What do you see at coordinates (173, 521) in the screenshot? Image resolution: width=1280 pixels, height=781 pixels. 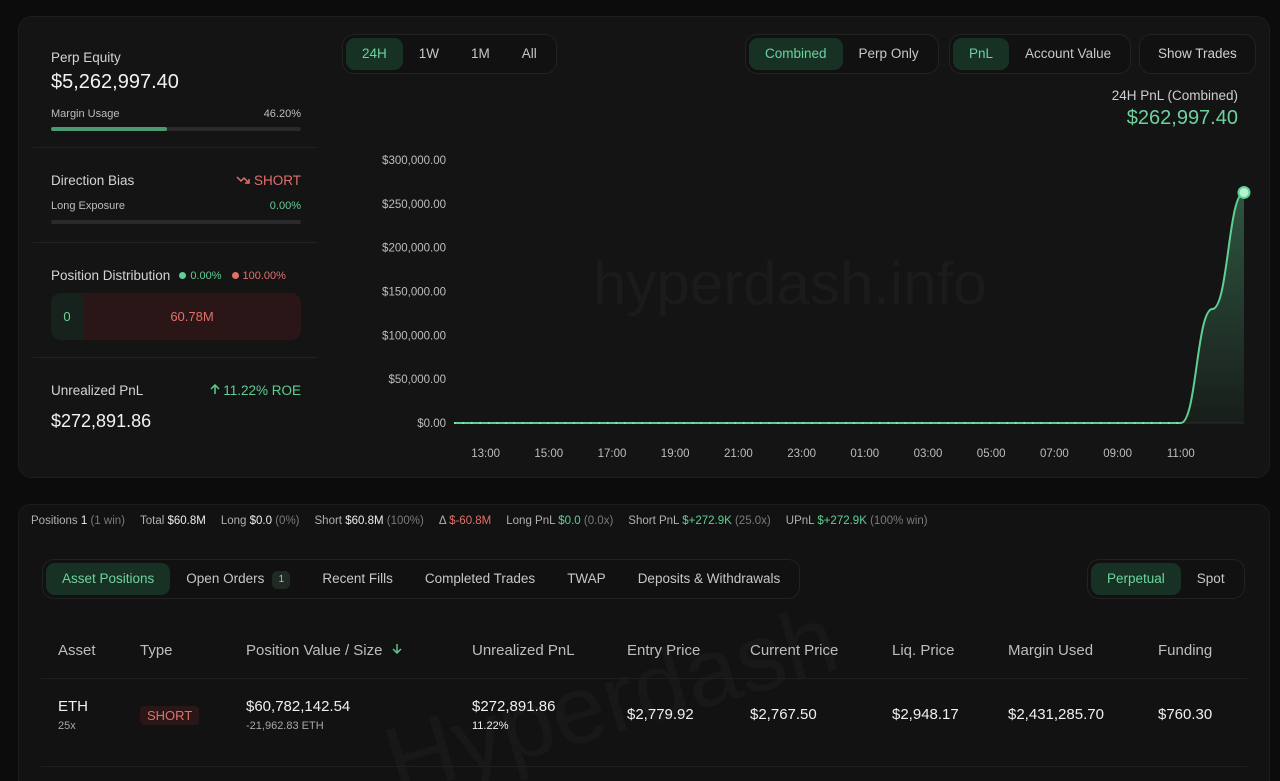 I see `stat-total: Total $60.8M` at bounding box center [173, 521].